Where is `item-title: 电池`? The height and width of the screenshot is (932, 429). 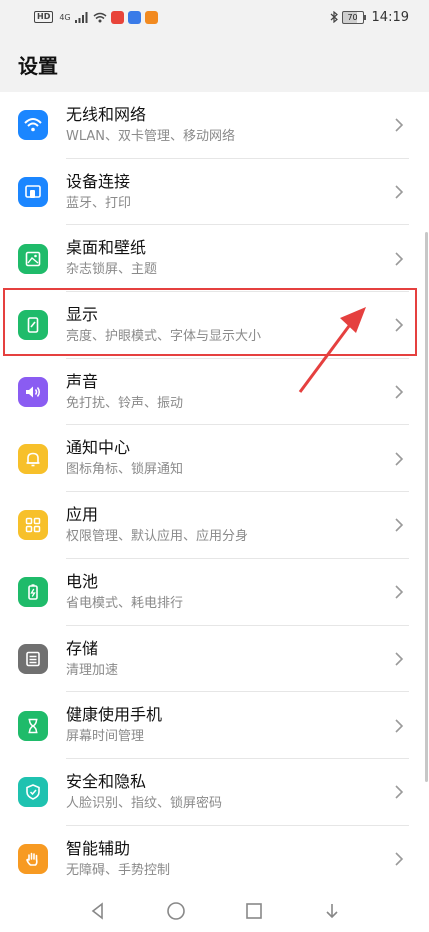
item-title: 电池 is located at coordinates (82, 581).